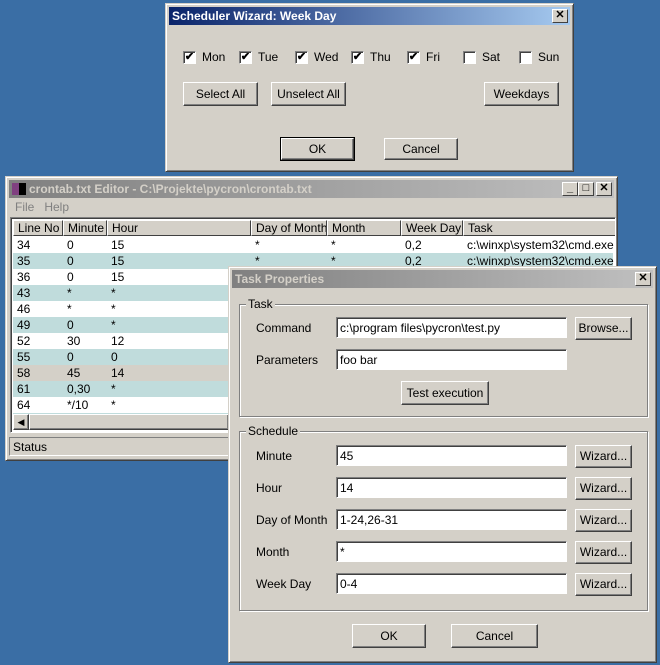 The height and width of the screenshot is (665, 660). Describe the element at coordinates (364, 228) in the screenshot. I see `column-header: Month` at that location.